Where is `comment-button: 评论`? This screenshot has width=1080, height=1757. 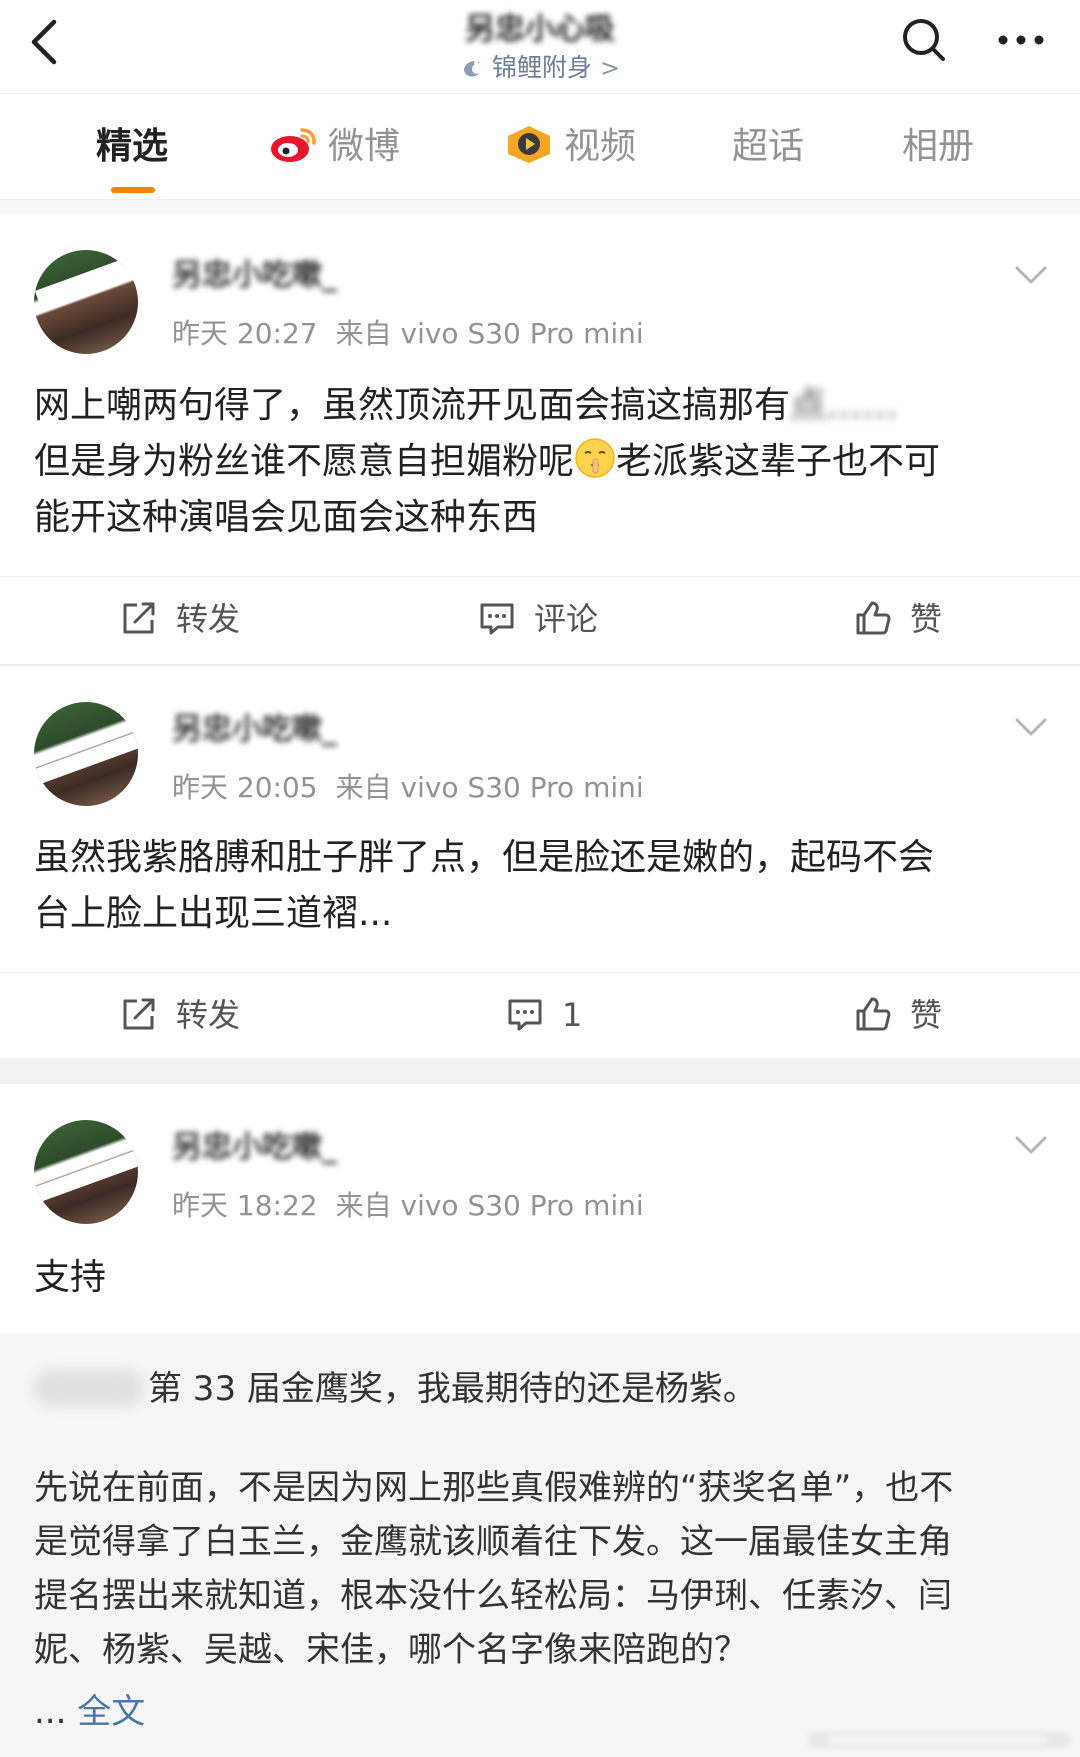
comment-button: 评论 is located at coordinates (538, 619).